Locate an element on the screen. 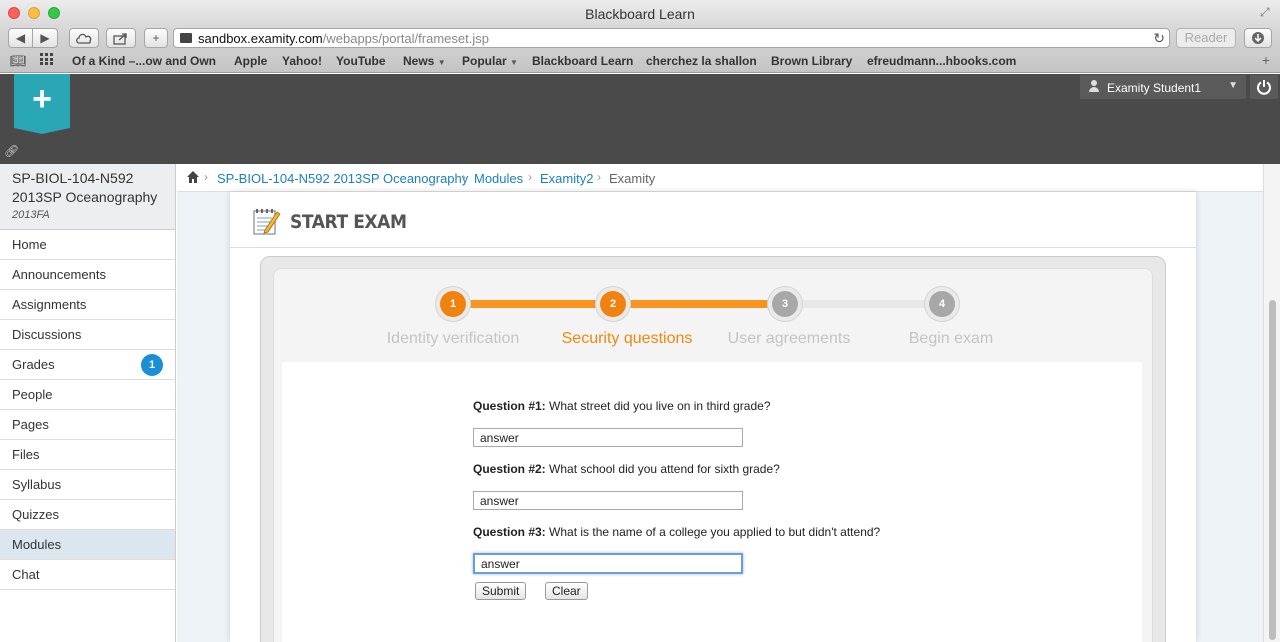 This screenshot has width=1280, height=642. course-title: SP-BIOL-104-N592 2013SP Oceanography is located at coordinates (87, 188).